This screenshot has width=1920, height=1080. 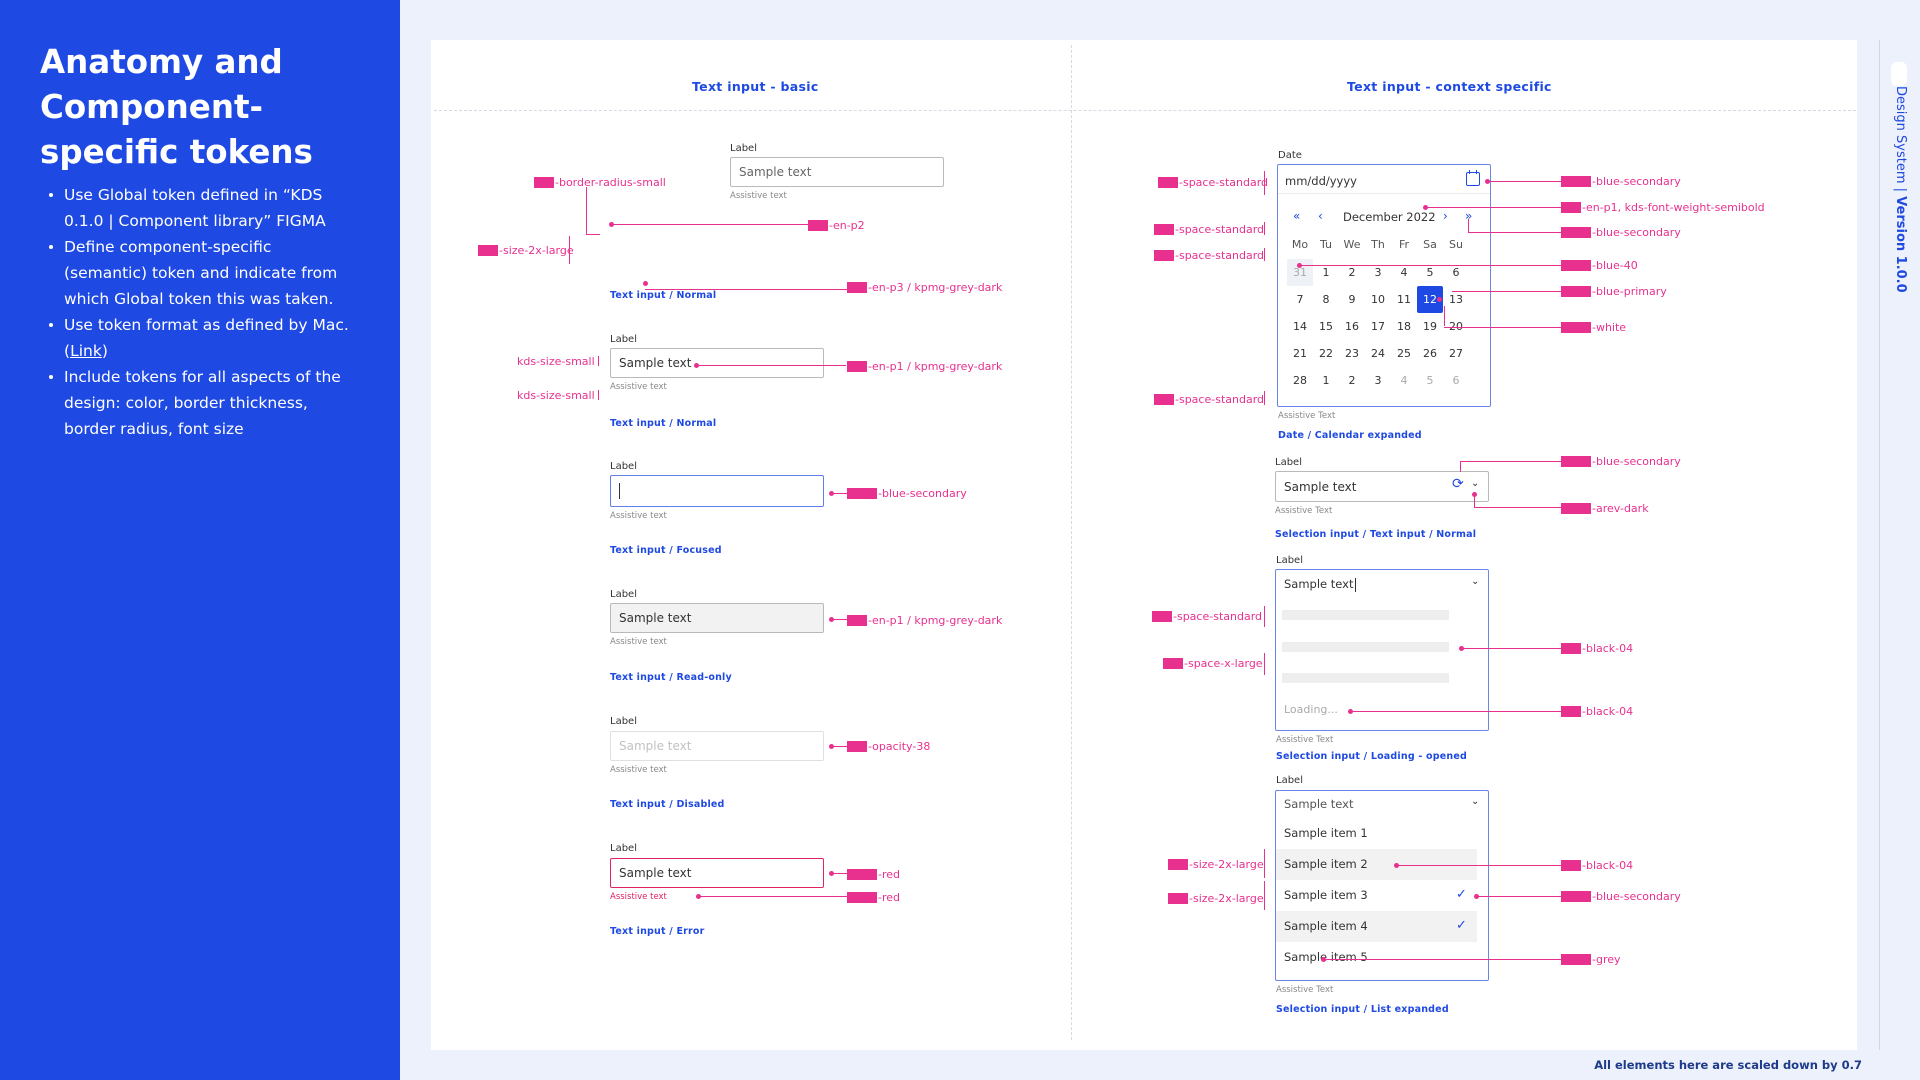 I want to click on list-item: Sample item 4, so click(x=1376, y=926).